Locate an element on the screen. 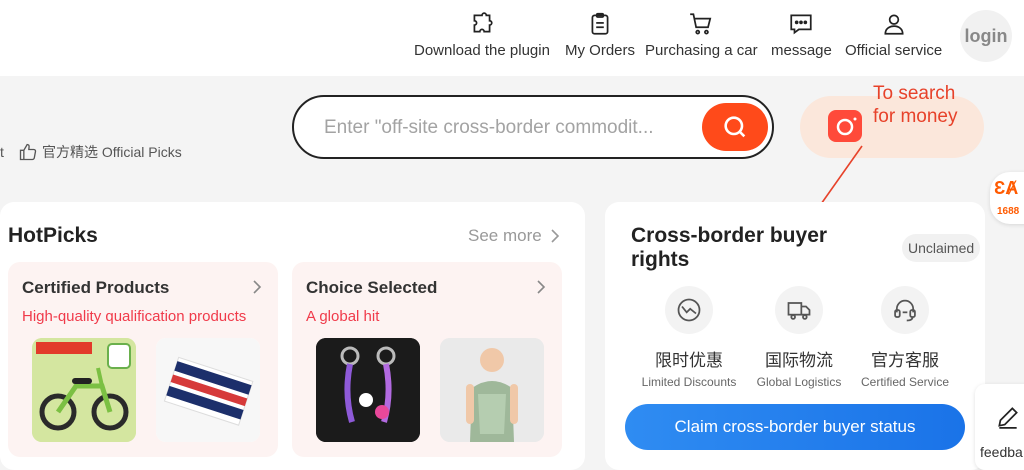 The image size is (1024, 470). benefit-cn-label: 官方客服 is located at coordinates (905, 361).